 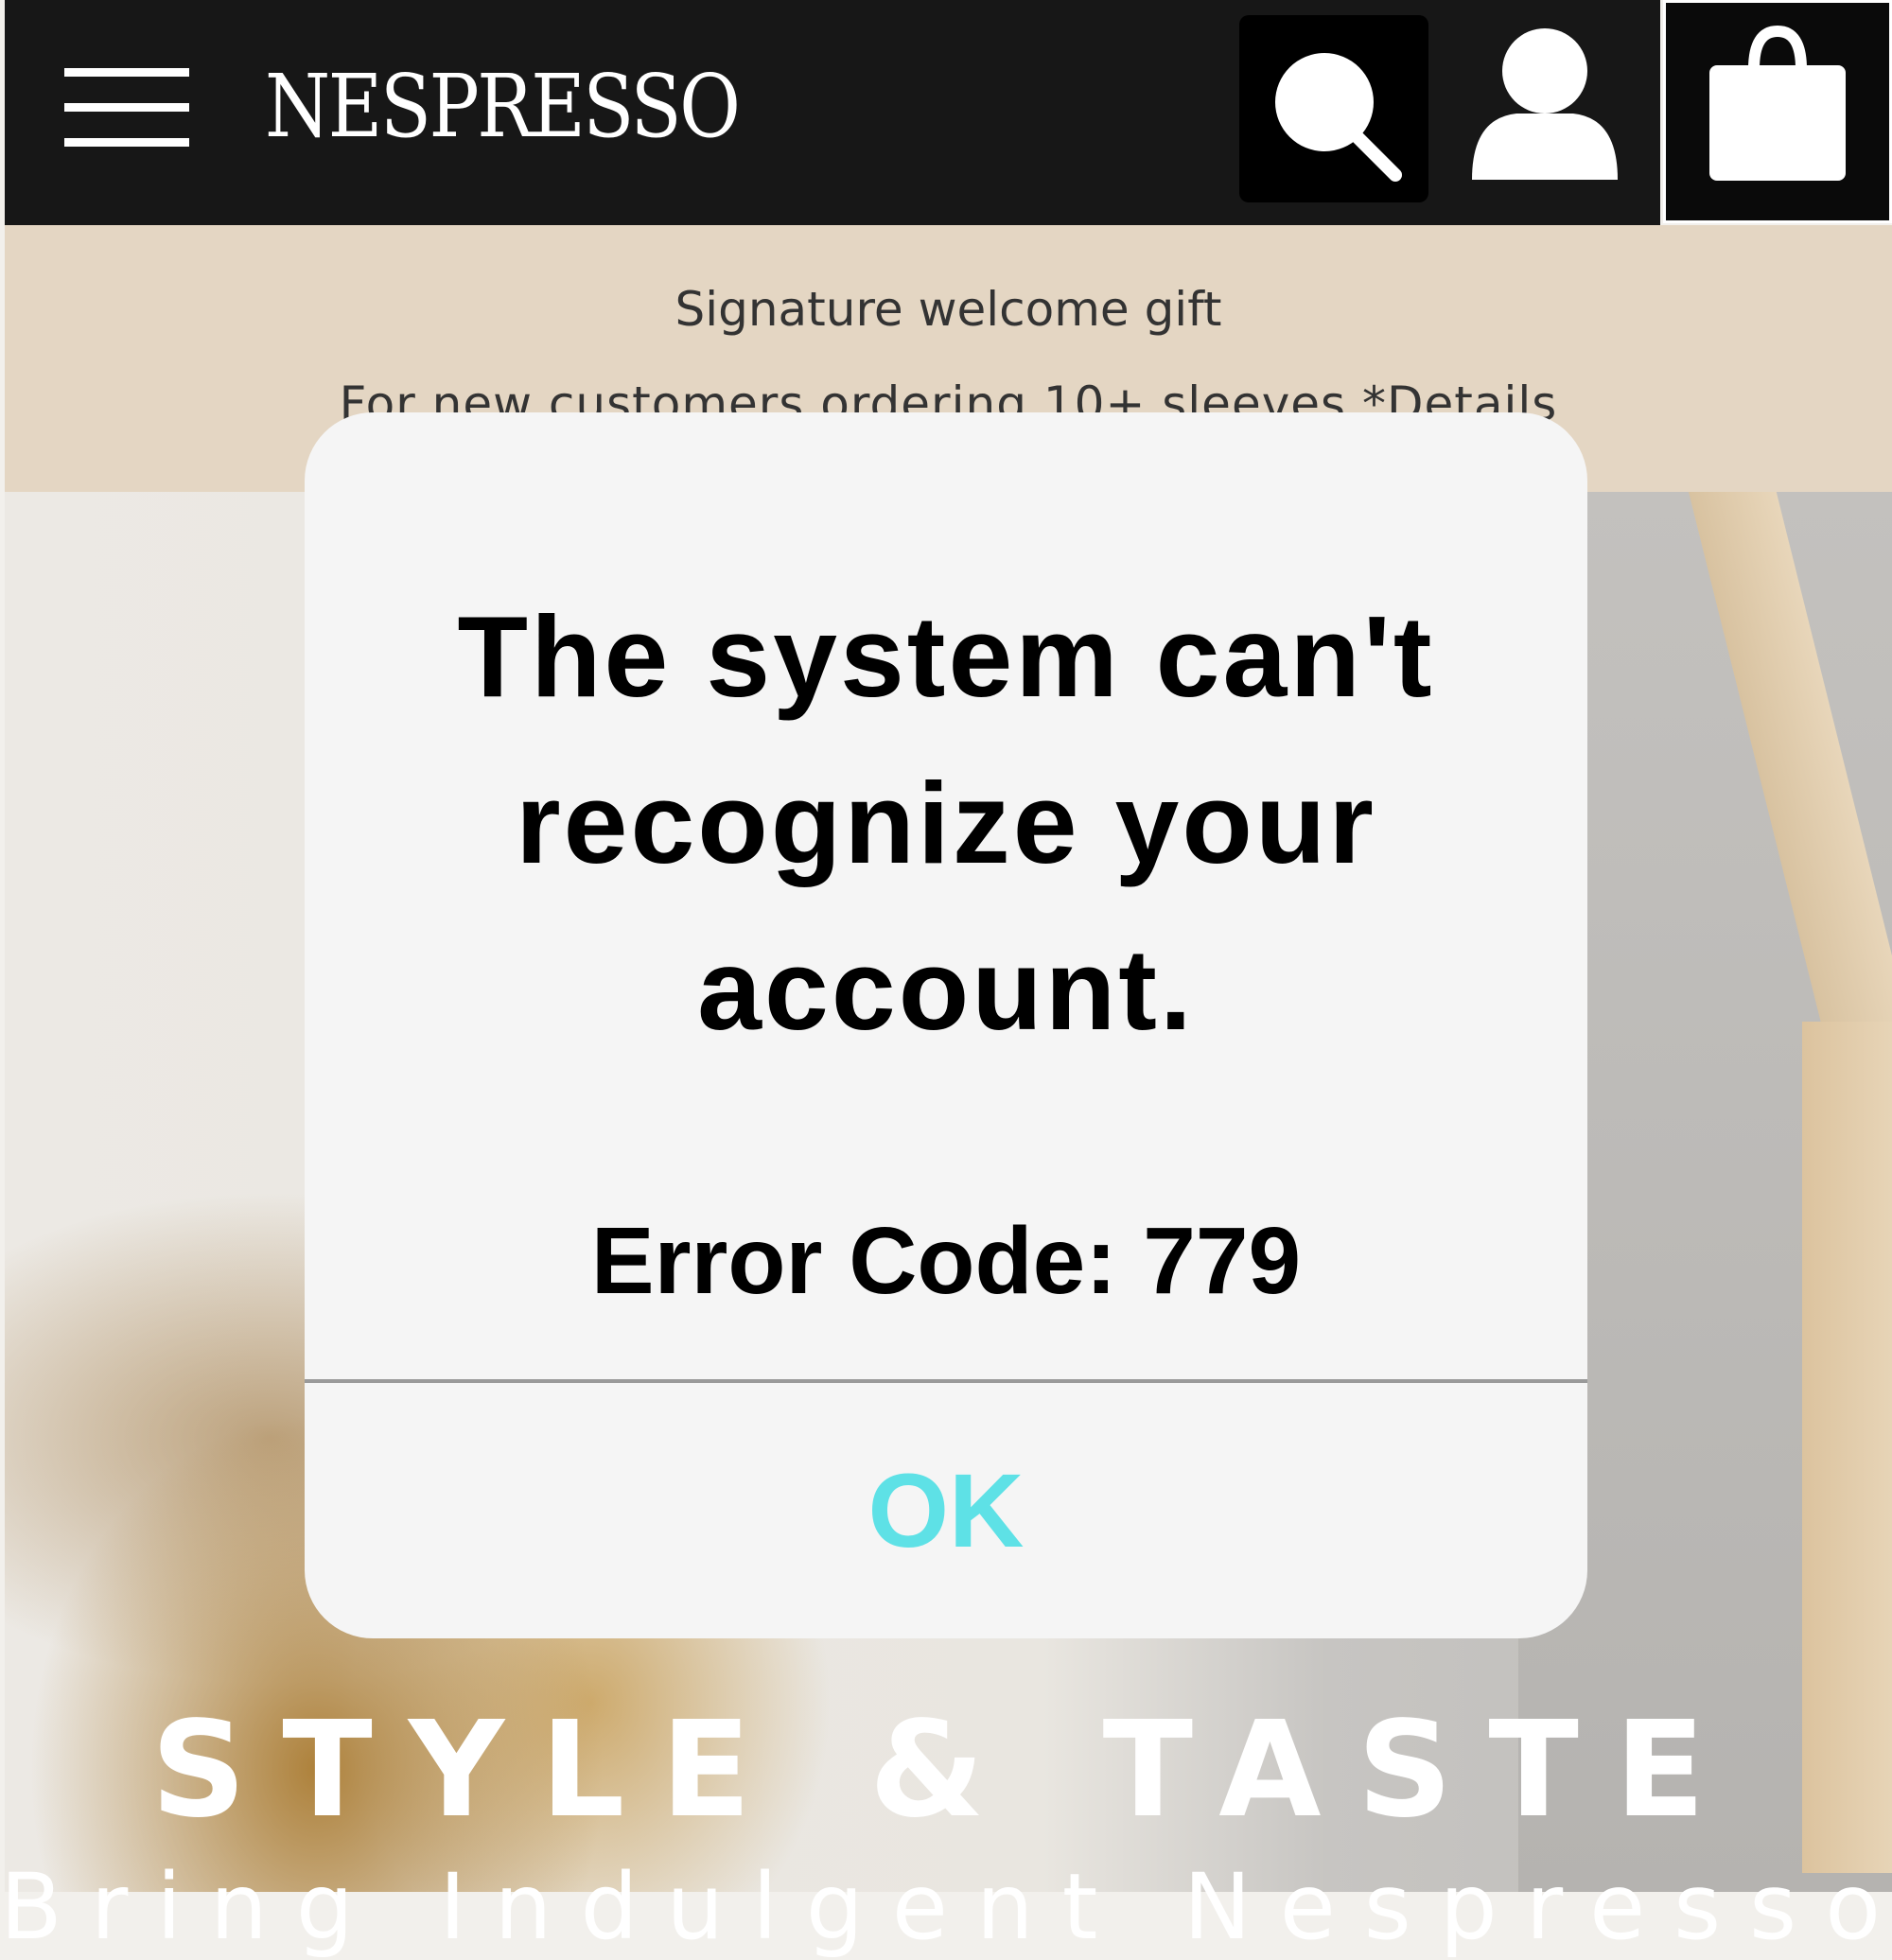 What do you see at coordinates (126, 108) in the screenshot?
I see `hamburger-menu-icon` at bounding box center [126, 108].